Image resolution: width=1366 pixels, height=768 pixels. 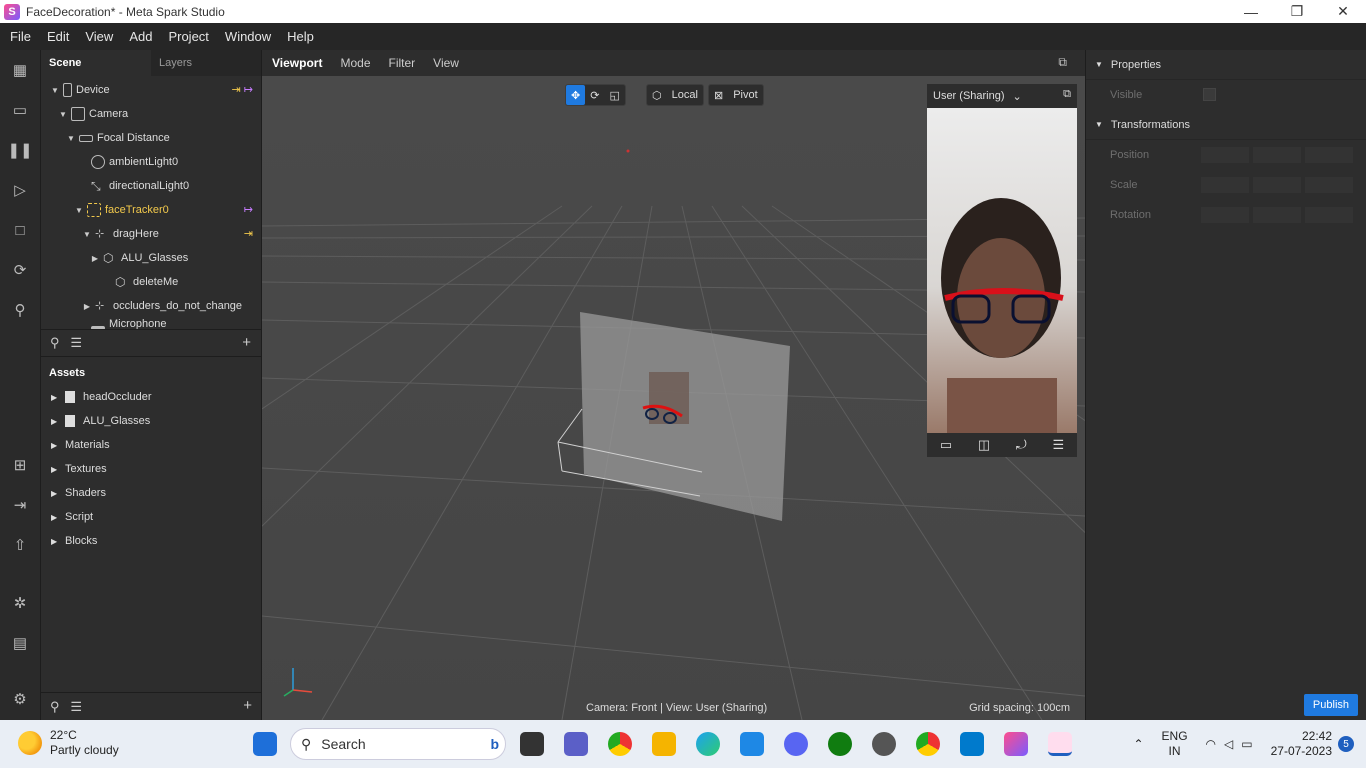 What do you see at coordinates (20, 270) in the screenshot?
I see `refresh-icon: ⟳` at bounding box center [20, 270].